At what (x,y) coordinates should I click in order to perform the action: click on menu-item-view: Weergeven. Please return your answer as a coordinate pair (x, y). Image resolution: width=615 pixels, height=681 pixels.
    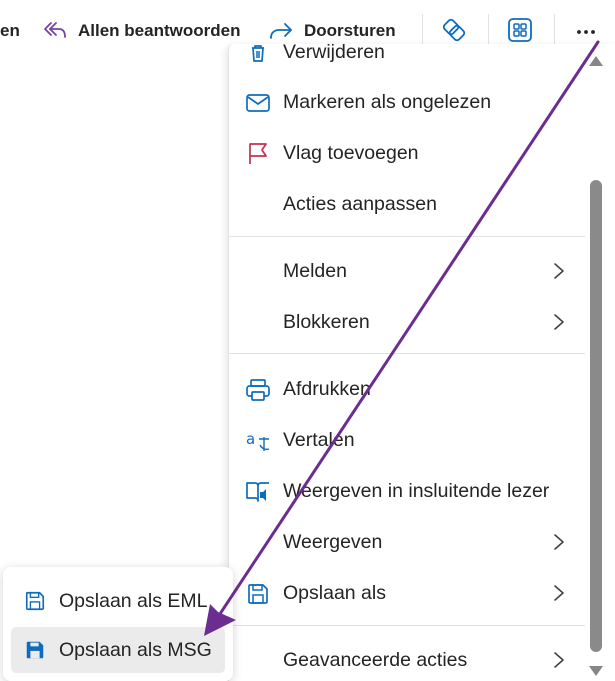
    Looking at the image, I should click on (406, 542).